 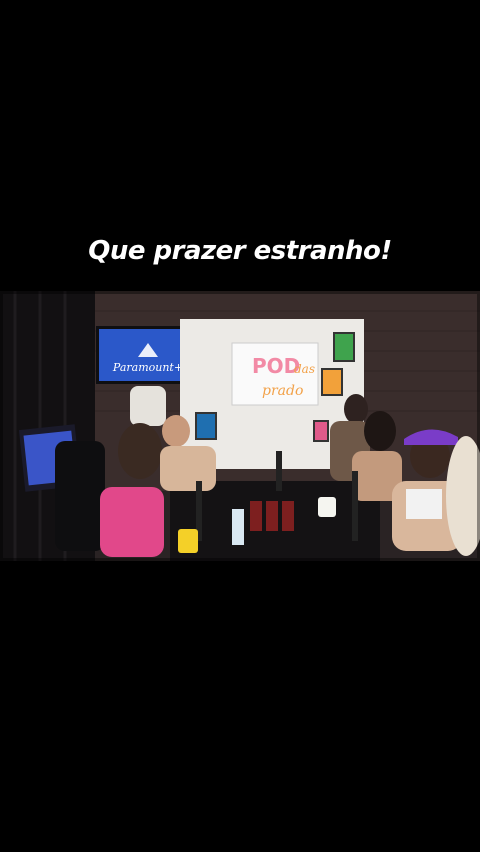 What do you see at coordinates (240, 251) in the screenshot?
I see `video-caption: Que prazer estranho!` at bounding box center [240, 251].